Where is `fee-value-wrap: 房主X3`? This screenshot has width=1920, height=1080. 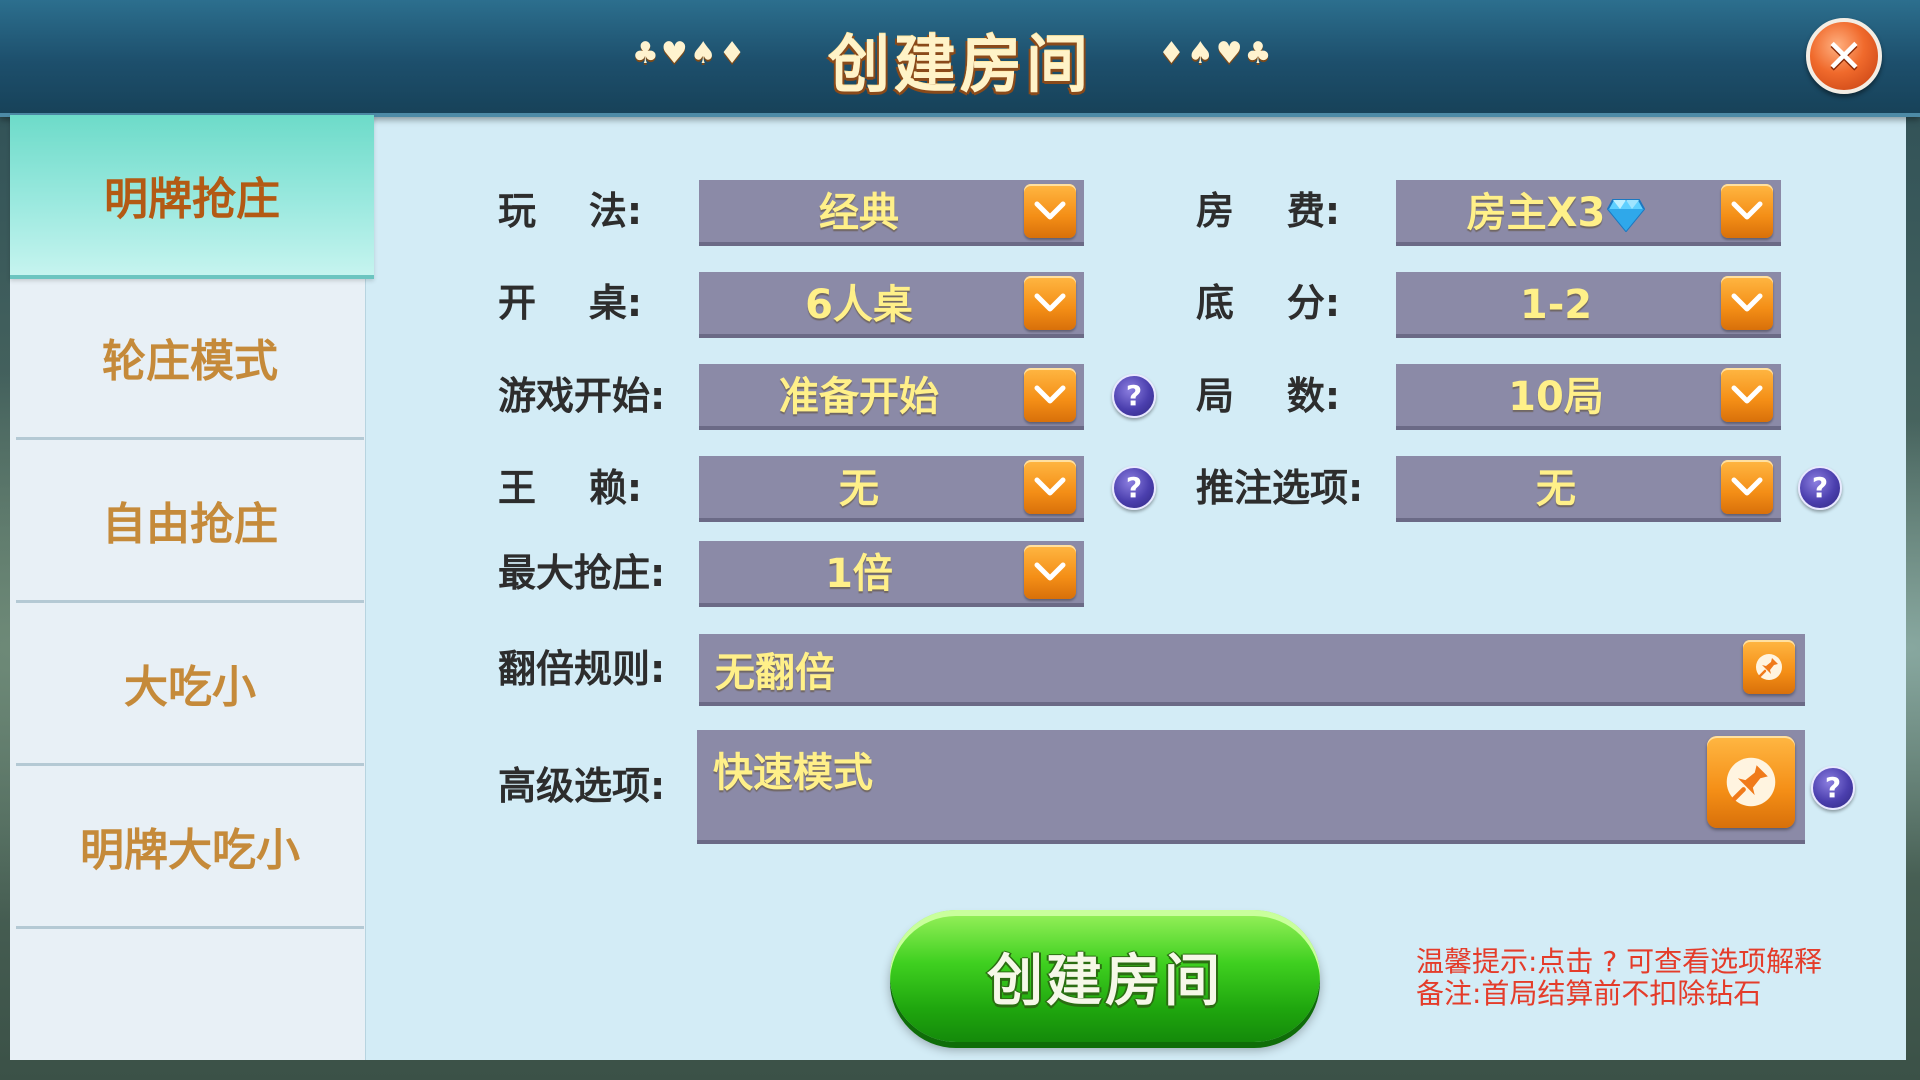
fee-value-wrap: 房主X3 is located at coordinates (1556, 213).